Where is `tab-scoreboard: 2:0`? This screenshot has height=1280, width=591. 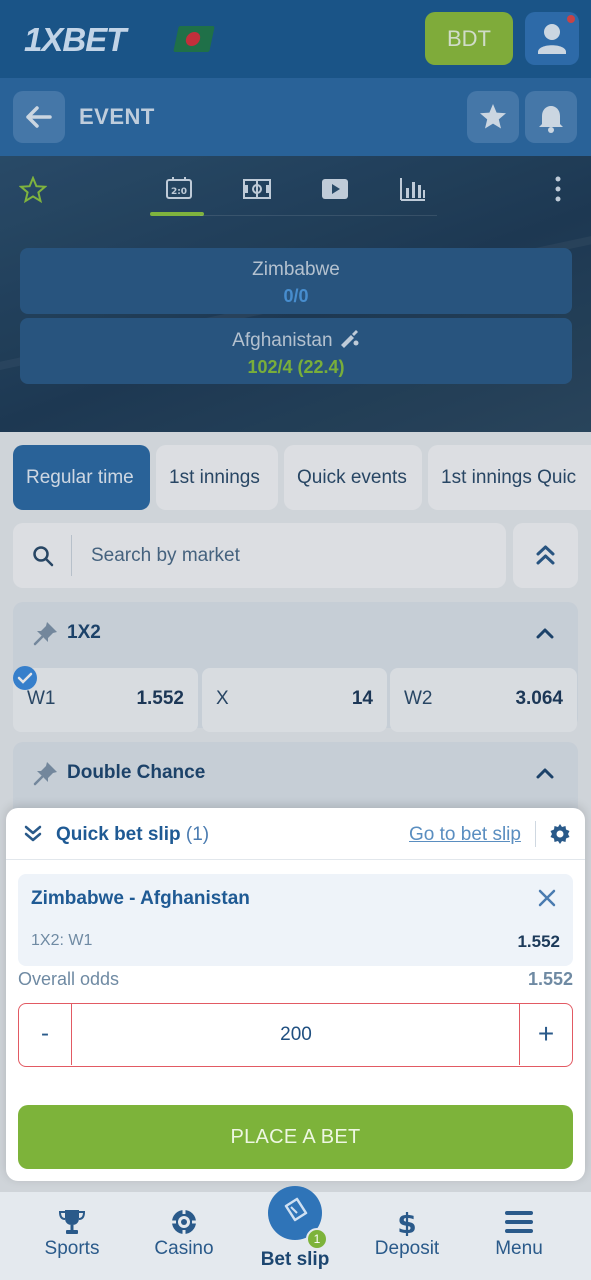 tab-scoreboard: 2:0 is located at coordinates (177, 195).